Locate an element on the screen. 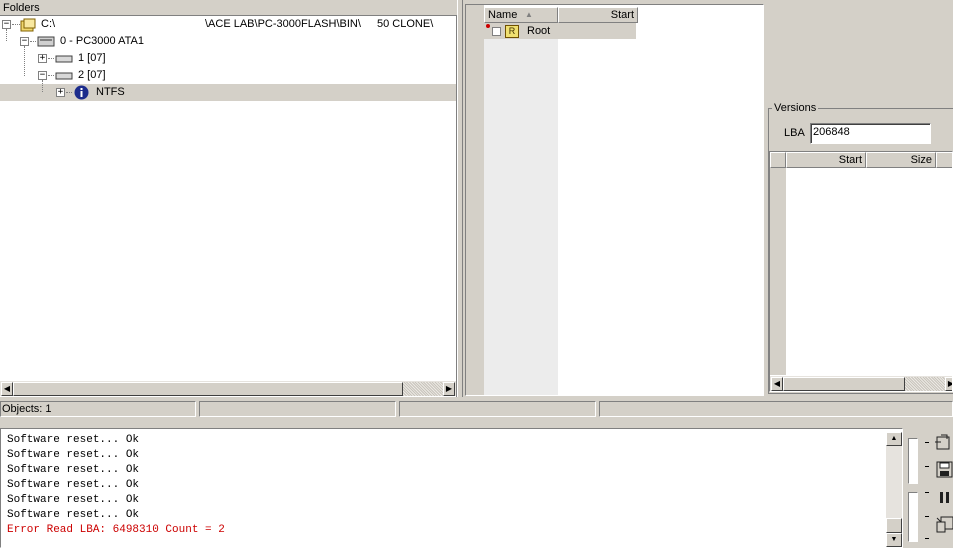  tree-item-partition-2: − 2 [07] is located at coordinates (228, 75).